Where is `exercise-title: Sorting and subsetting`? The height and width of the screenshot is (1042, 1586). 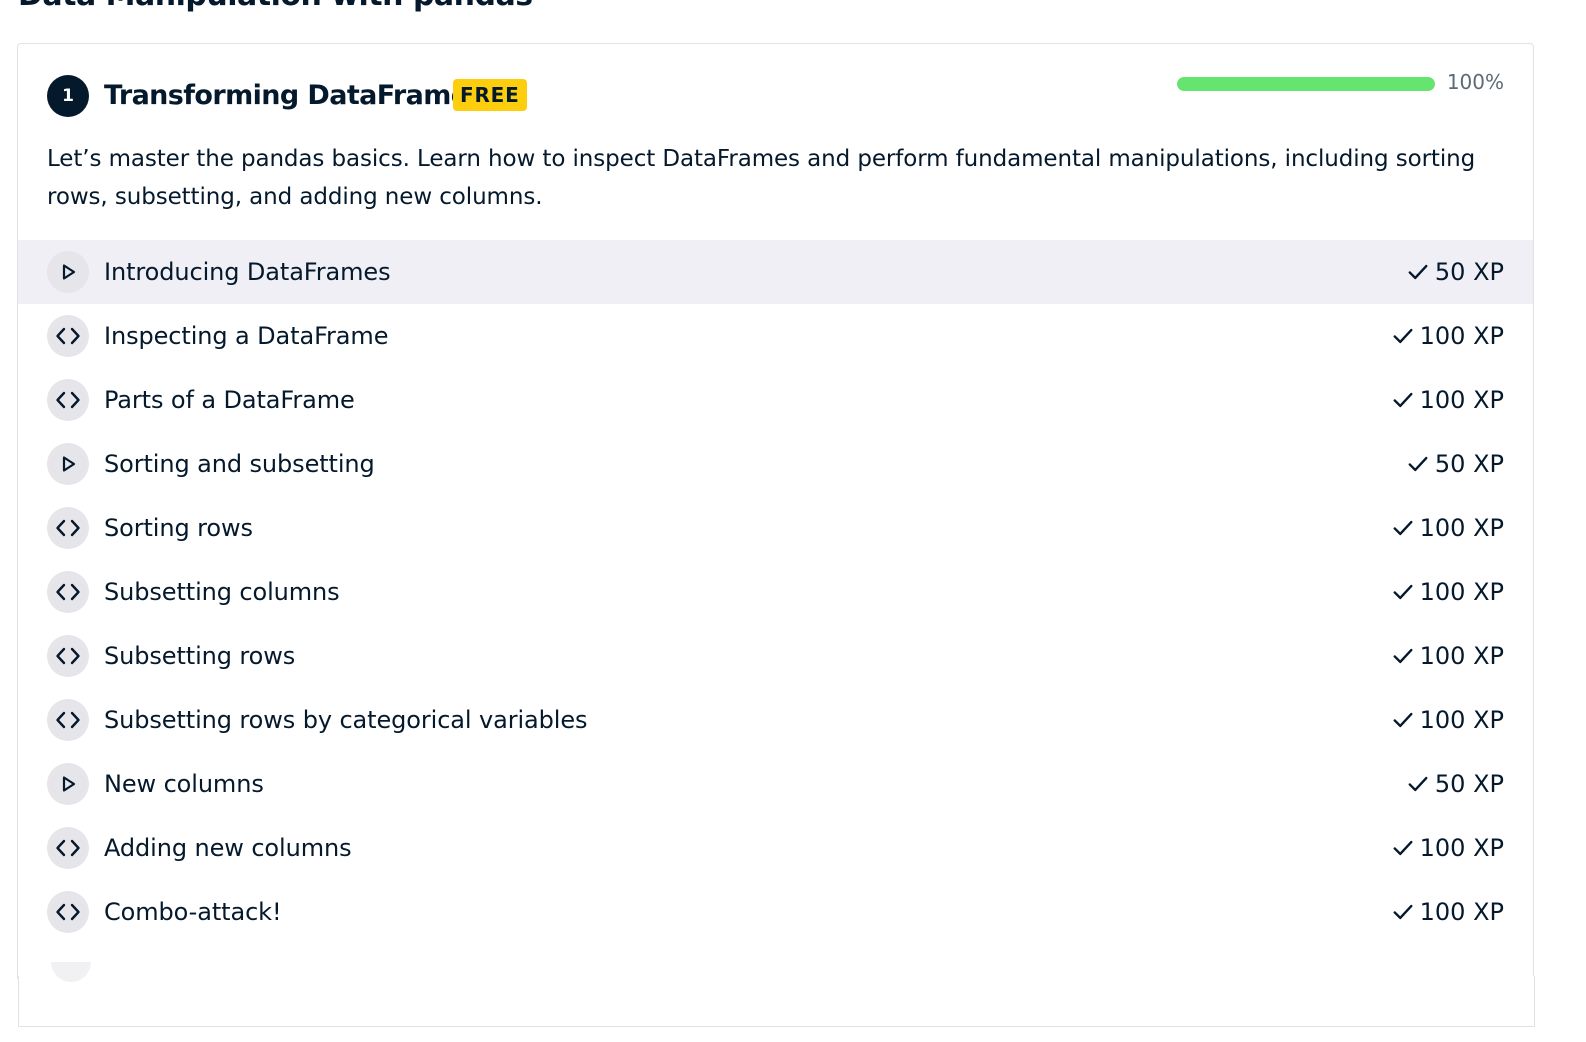
exercise-title: Sorting and subsetting is located at coordinates (239, 464).